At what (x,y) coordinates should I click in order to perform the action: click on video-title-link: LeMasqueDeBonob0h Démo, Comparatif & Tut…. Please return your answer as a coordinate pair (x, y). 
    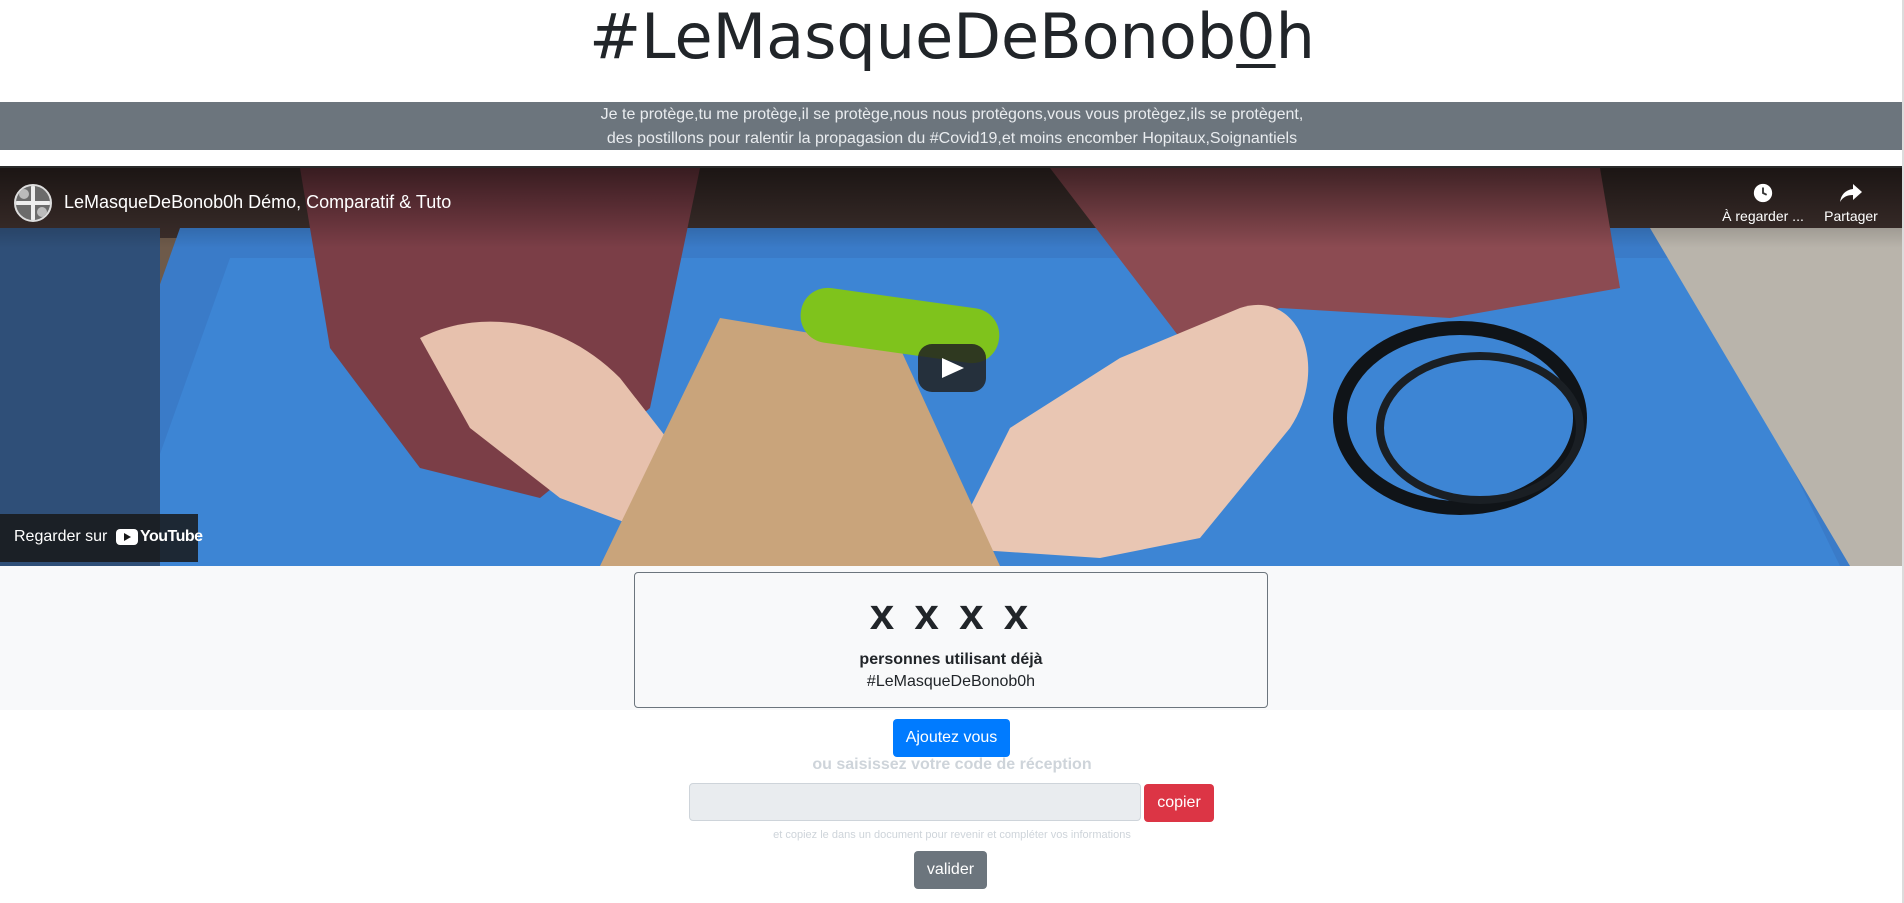
    Looking at the image, I should click on (257, 202).